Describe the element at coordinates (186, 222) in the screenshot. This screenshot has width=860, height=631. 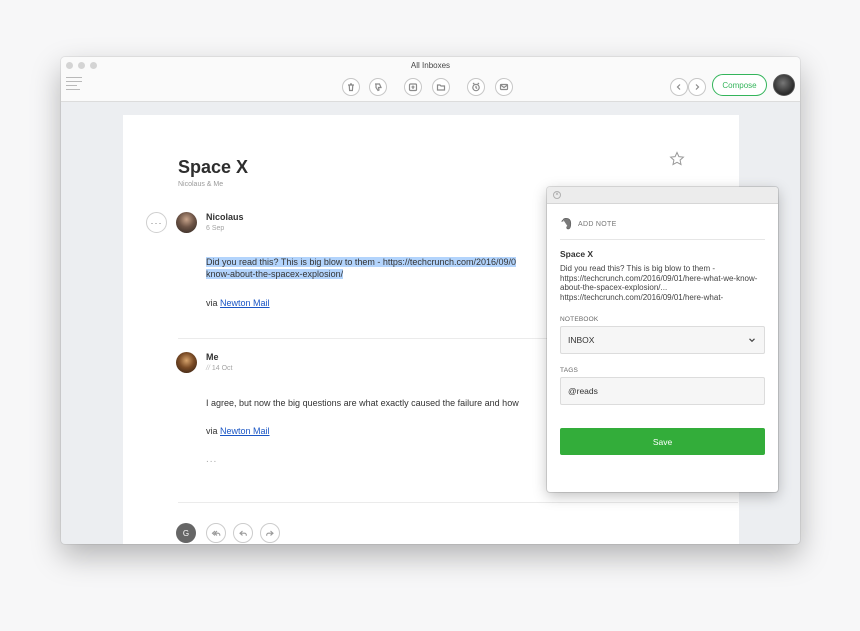
I see `avatar-nicolaus` at that location.